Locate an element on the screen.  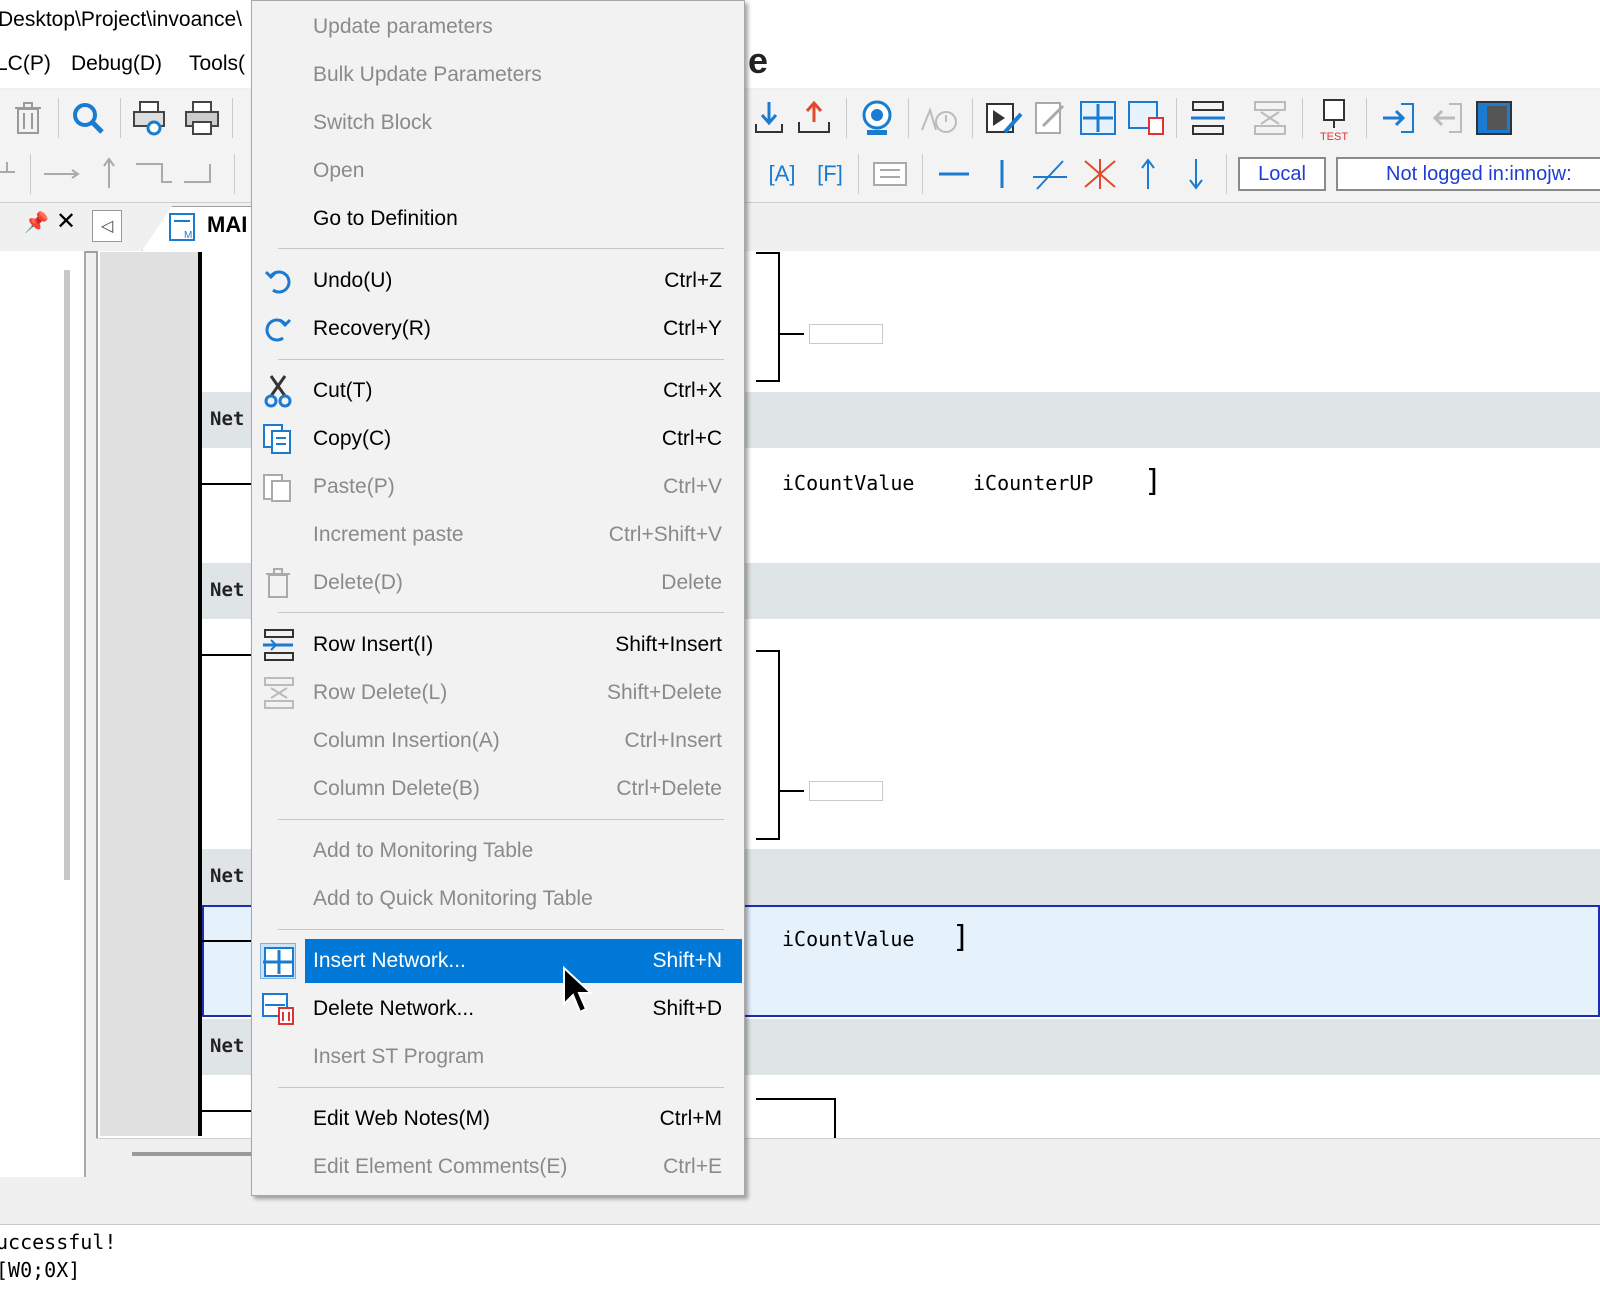
menu-item-go-to-definition: Go to Definition is located at coordinates (498, 219).